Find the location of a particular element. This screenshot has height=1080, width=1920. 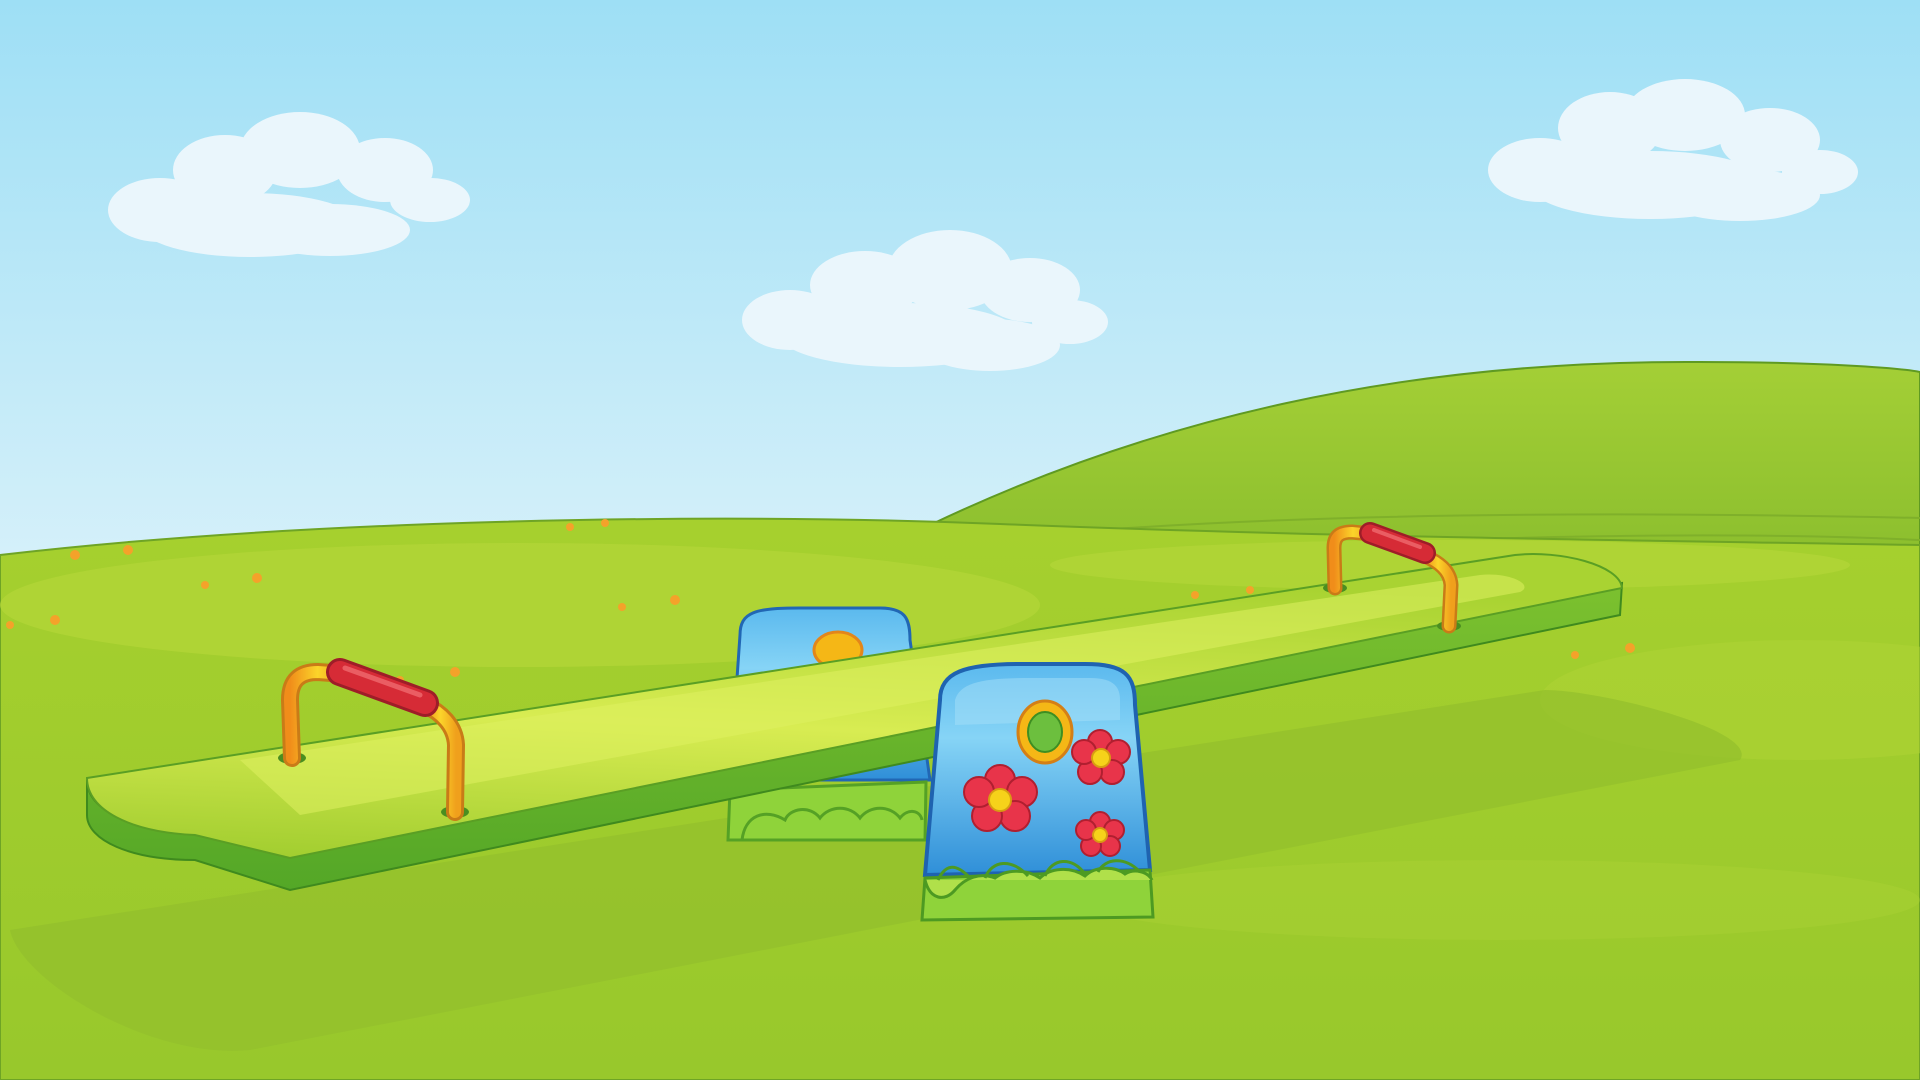

front-pivot-stand is located at coordinates (1037, 792).